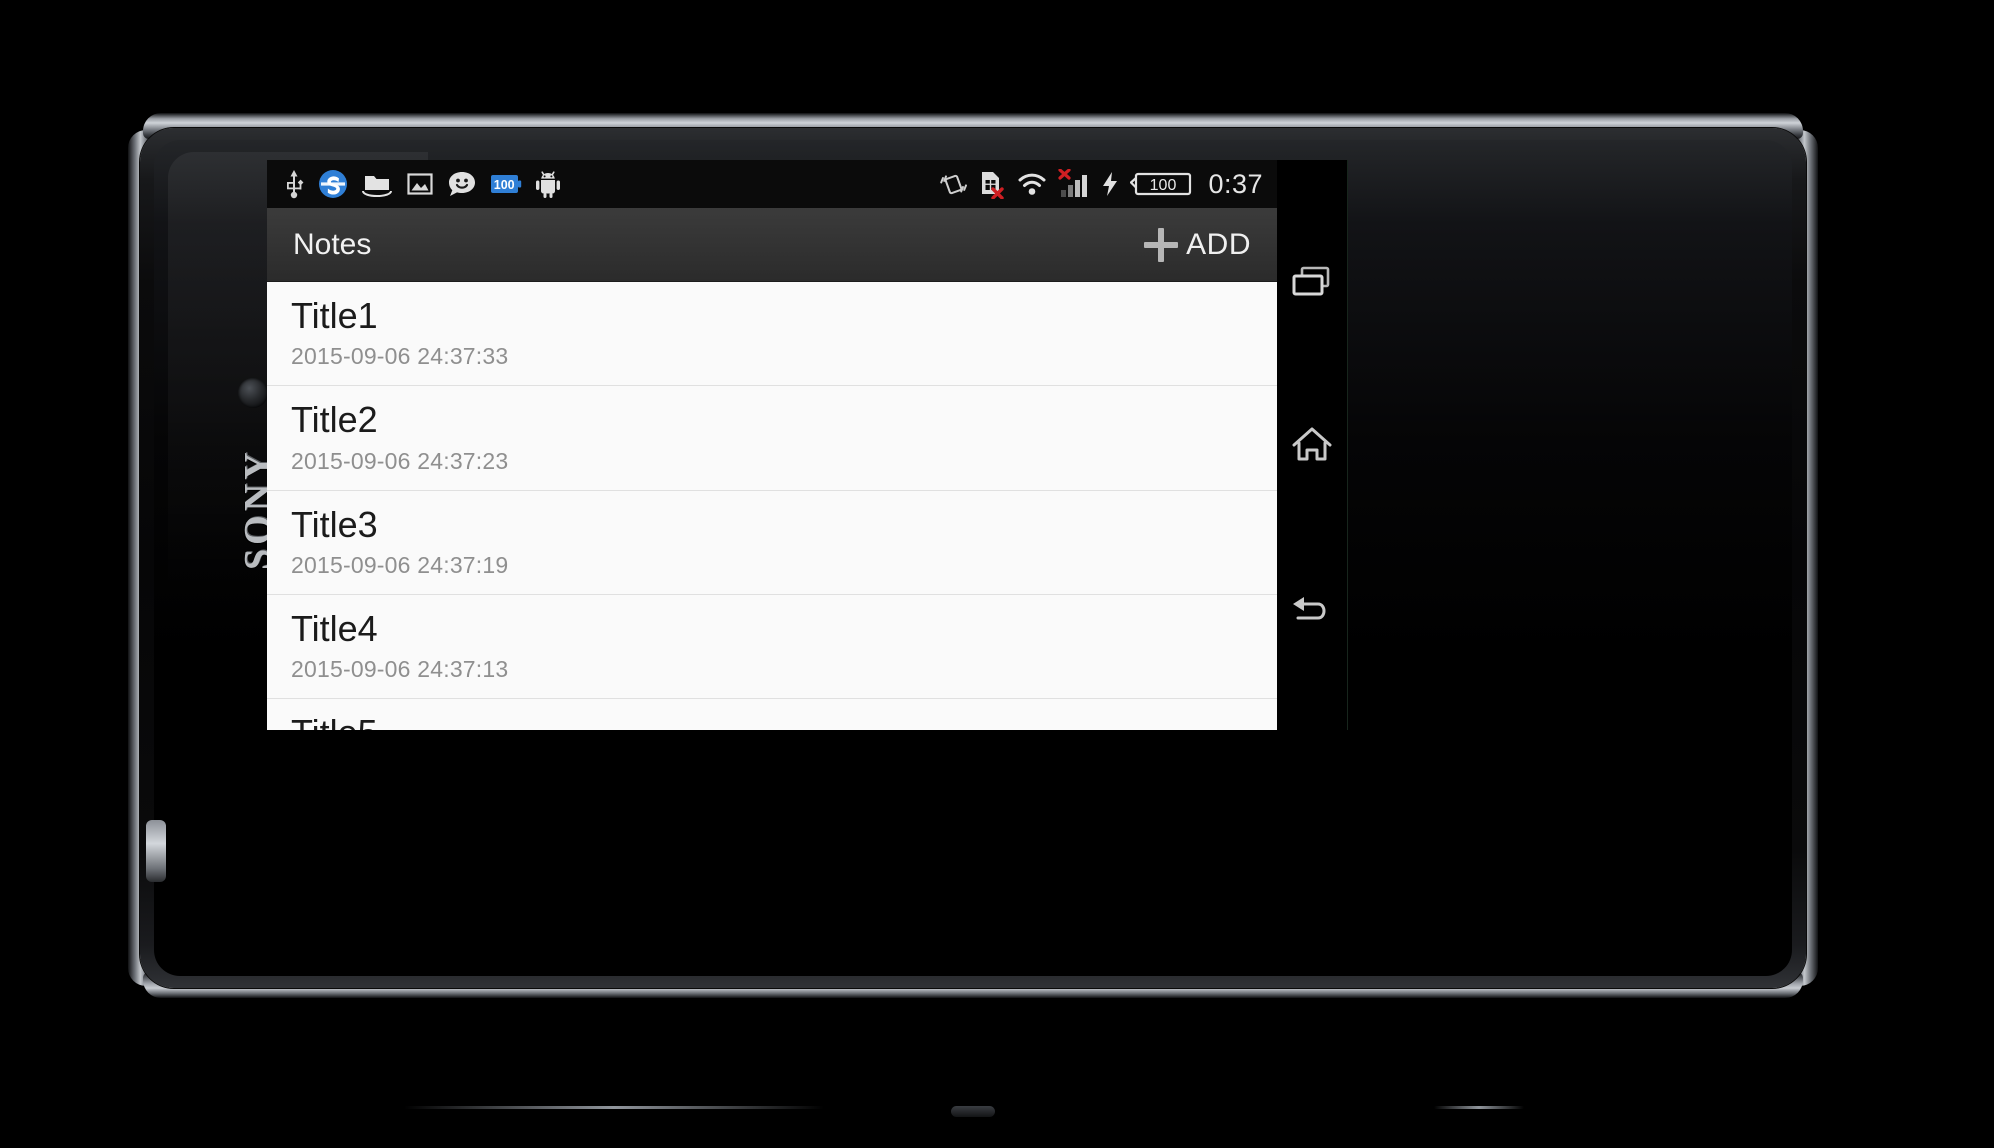 The width and height of the screenshot is (1994, 1148). Describe the element at coordinates (1073, 183) in the screenshot. I see `no-signal-icon` at that location.